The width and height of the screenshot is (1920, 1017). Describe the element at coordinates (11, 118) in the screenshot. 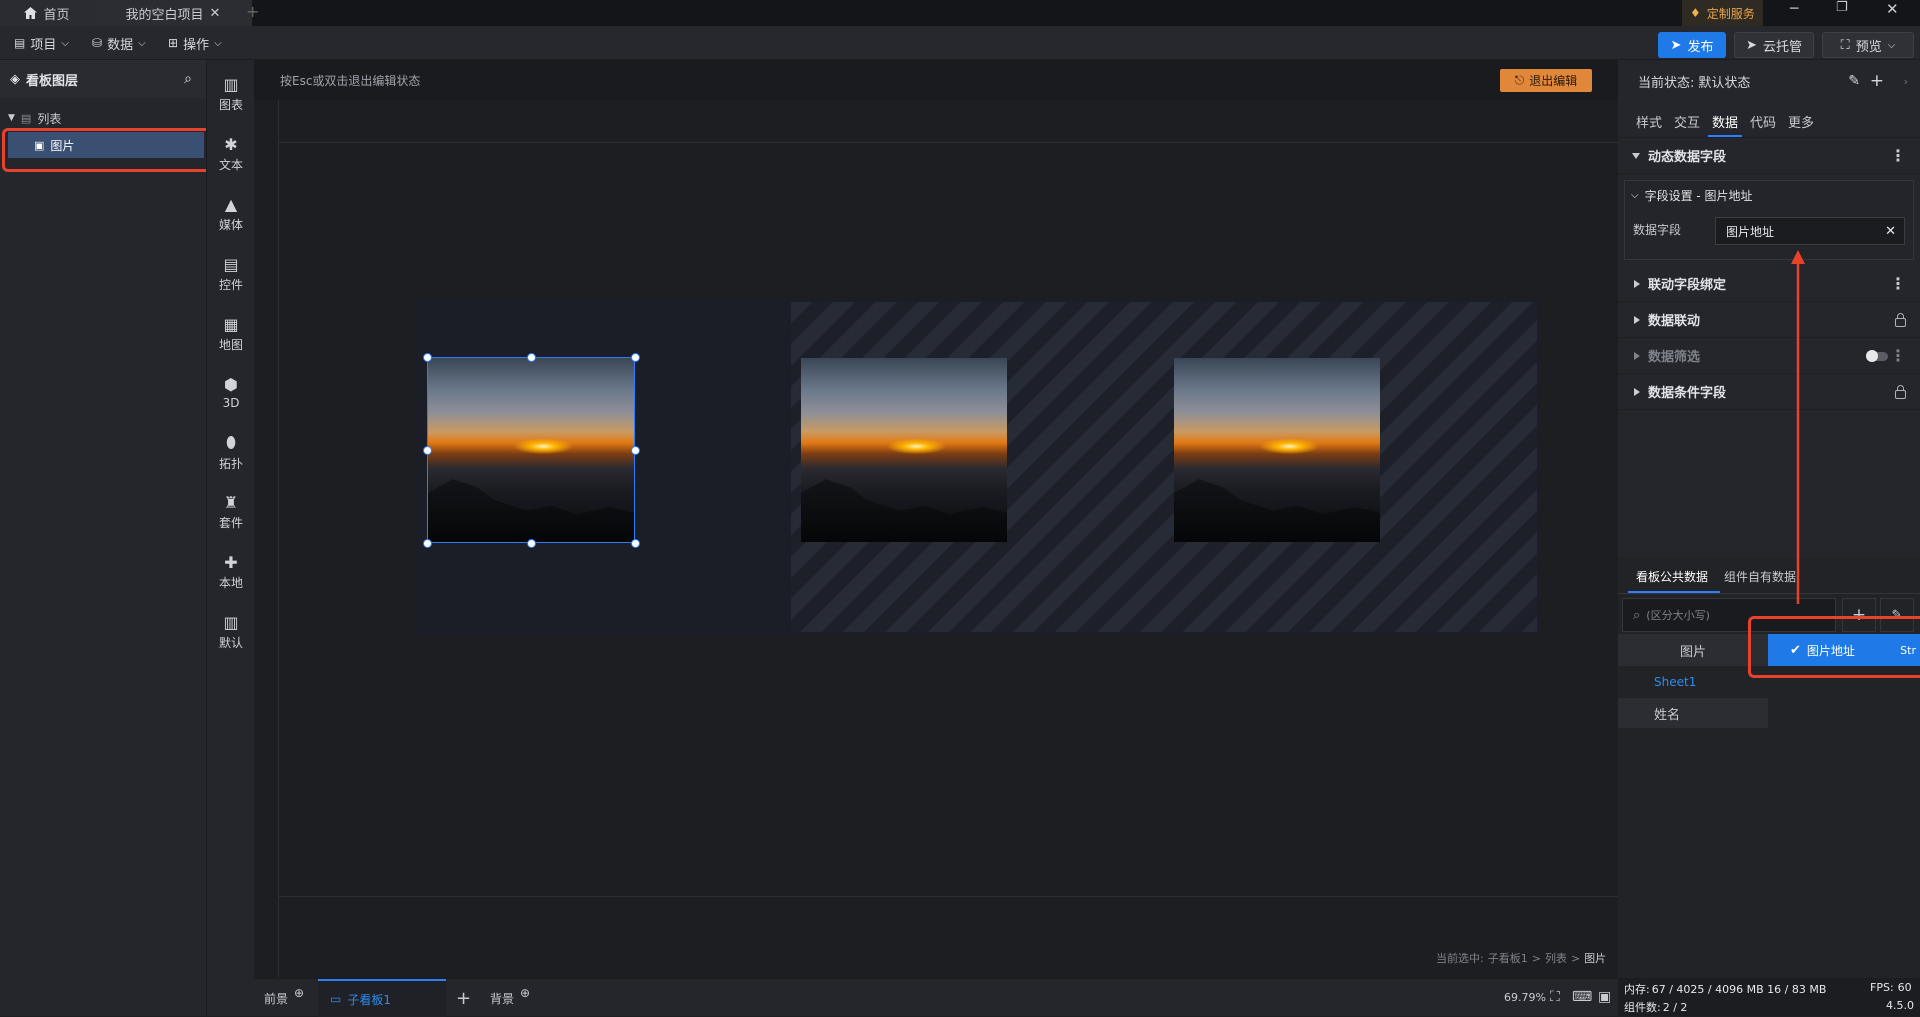

I see `caret-down-icon: ▼` at that location.